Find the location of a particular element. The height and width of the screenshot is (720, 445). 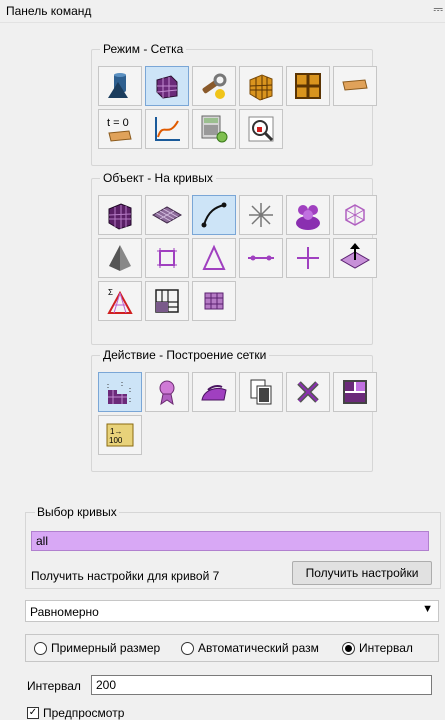

iron-icon is located at coordinates (214, 392).